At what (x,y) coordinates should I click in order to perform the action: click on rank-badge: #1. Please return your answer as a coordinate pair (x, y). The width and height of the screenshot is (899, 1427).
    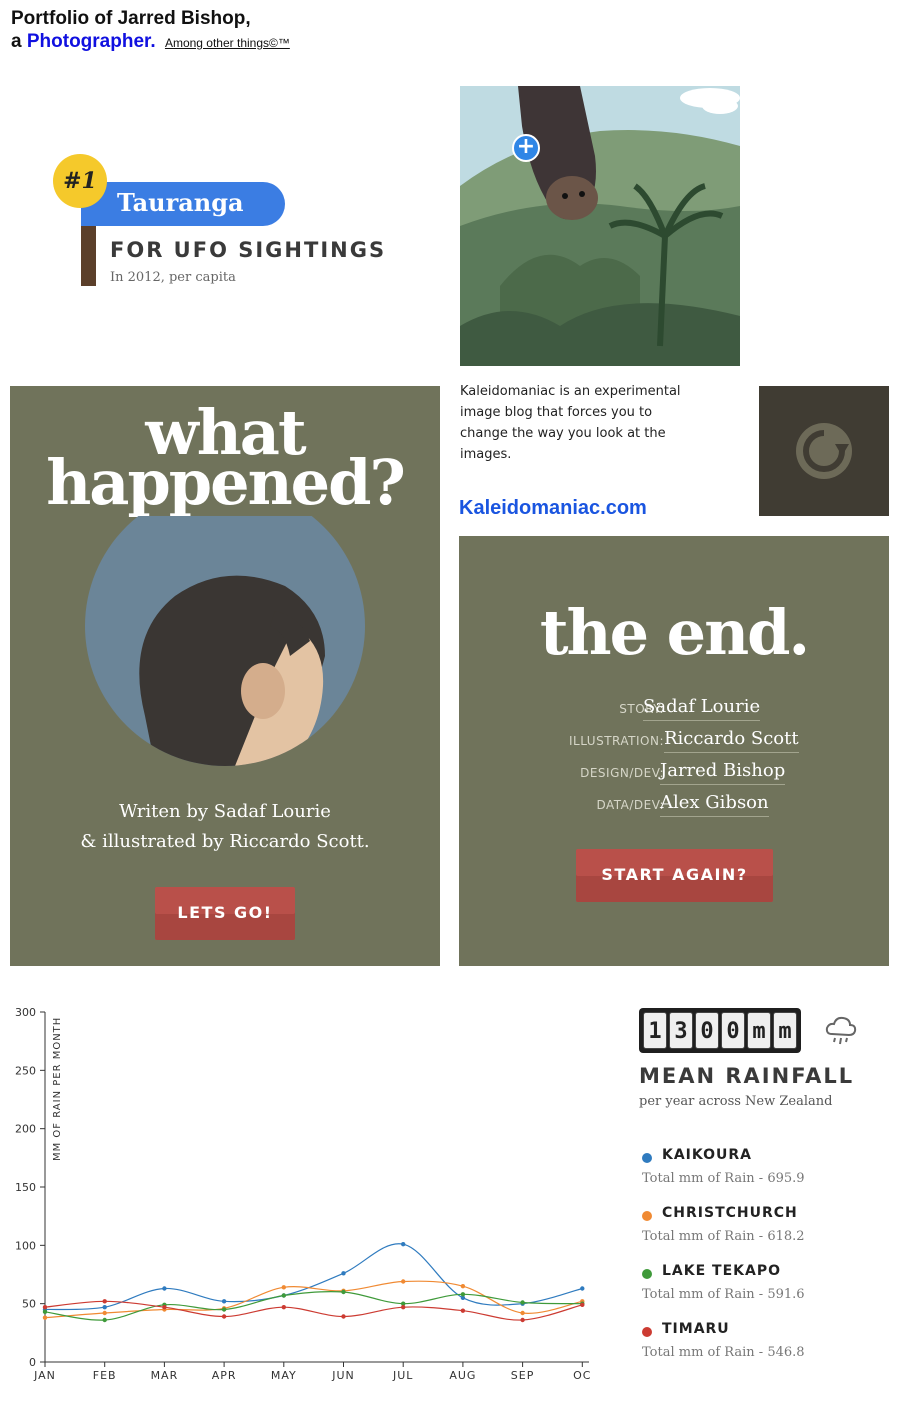
    Looking at the image, I should click on (80, 181).